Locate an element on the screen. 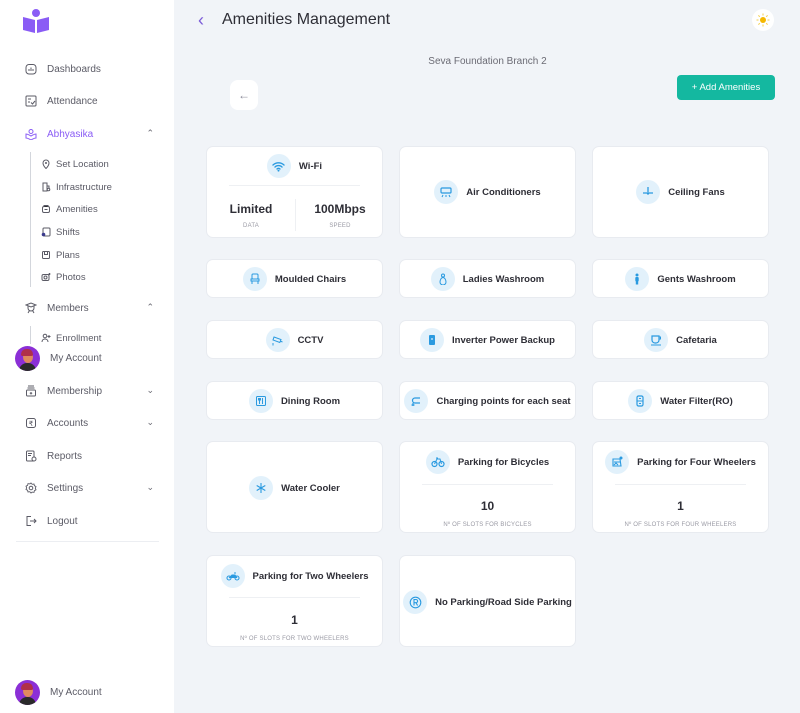 This screenshot has height=713, width=800. abhyasika-icon is located at coordinates (30, 134).